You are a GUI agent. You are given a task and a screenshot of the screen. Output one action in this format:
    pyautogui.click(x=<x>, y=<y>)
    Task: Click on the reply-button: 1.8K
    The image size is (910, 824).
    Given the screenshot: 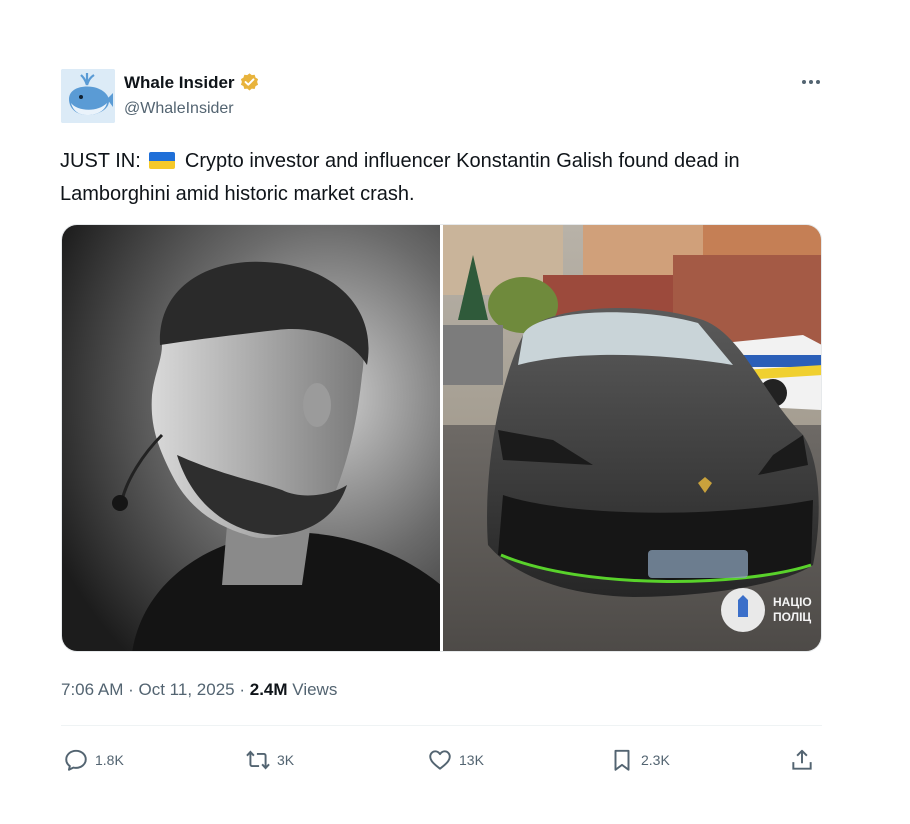 What is the action you would take?
    pyautogui.click(x=93, y=760)
    